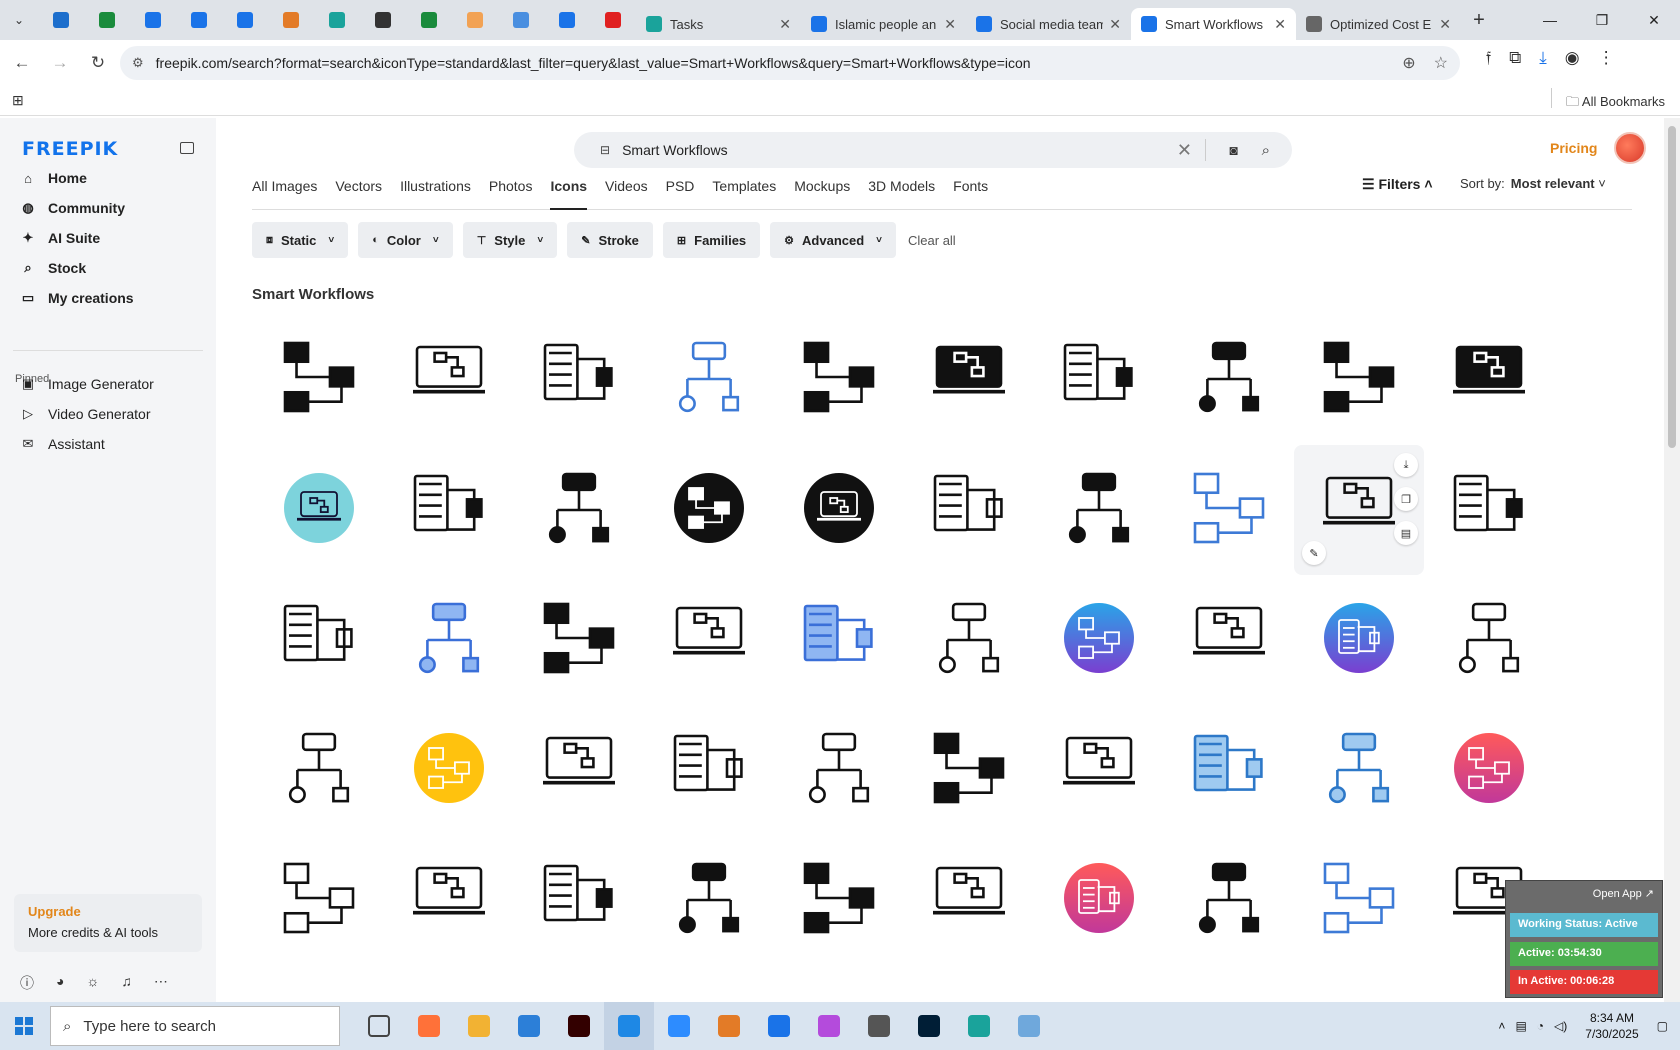 This screenshot has width=1680, height=1050. What do you see at coordinates (675, 150) in the screenshot?
I see `search-input: Smart Workflows` at bounding box center [675, 150].